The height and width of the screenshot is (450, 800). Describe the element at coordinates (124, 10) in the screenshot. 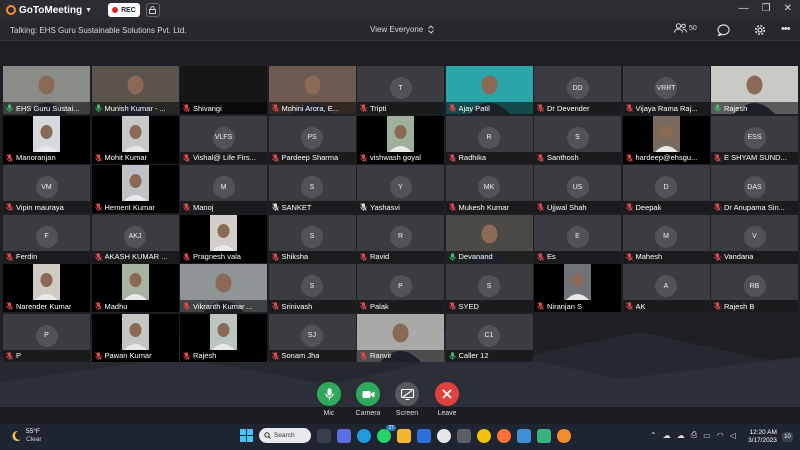

I see `record-button: REC` at that location.